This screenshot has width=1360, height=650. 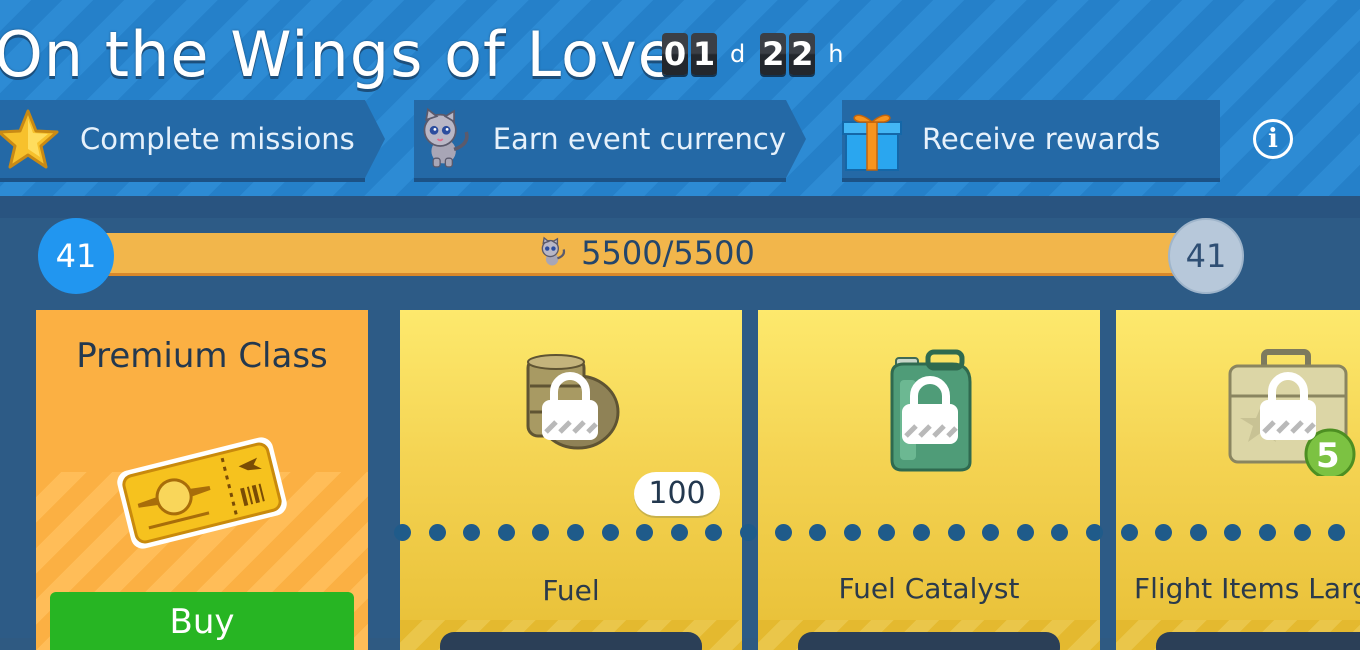 What do you see at coordinates (680, 207) in the screenshot?
I see `track-top-strip` at bounding box center [680, 207].